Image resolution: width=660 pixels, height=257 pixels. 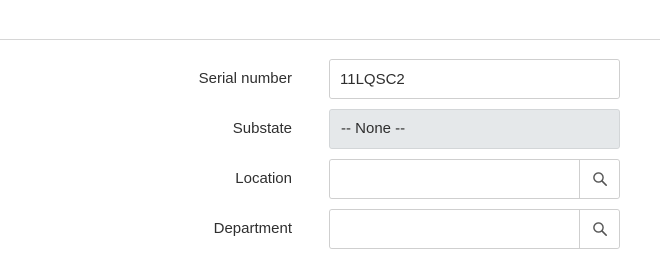 I want to click on substate-label: Substate, so click(x=262, y=128).